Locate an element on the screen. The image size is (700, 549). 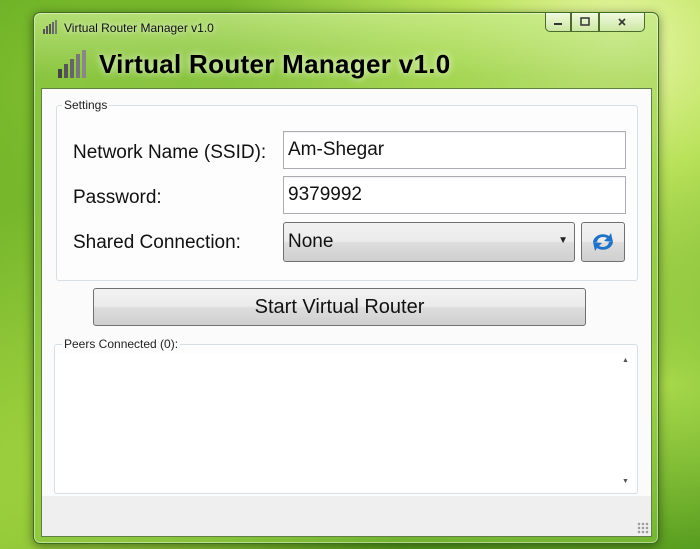
shared-connection-label: Shared Connection: is located at coordinates (157, 242).